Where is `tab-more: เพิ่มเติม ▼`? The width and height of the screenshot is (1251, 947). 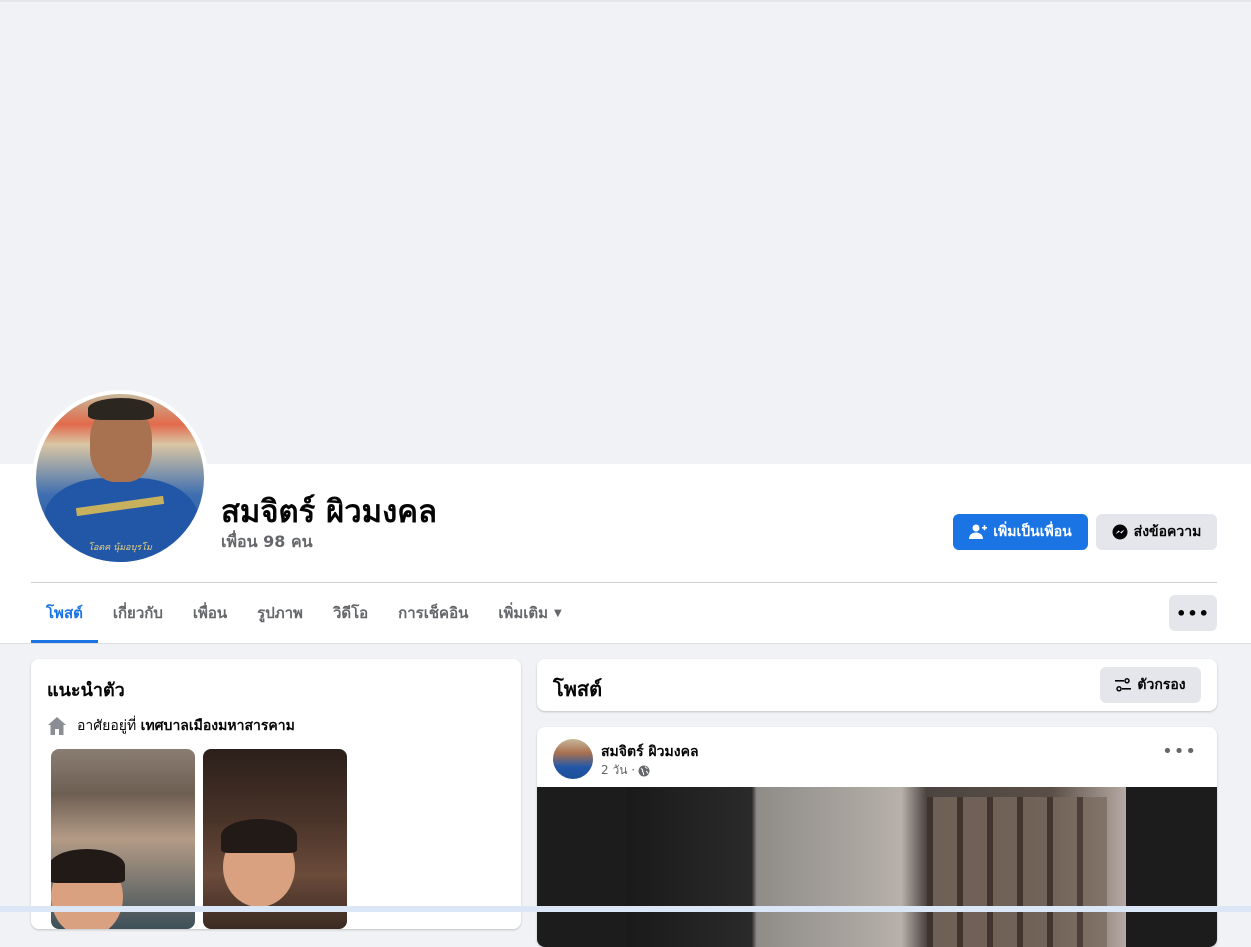
tab-more: เพิ่มเติม ▼ is located at coordinates (529, 613).